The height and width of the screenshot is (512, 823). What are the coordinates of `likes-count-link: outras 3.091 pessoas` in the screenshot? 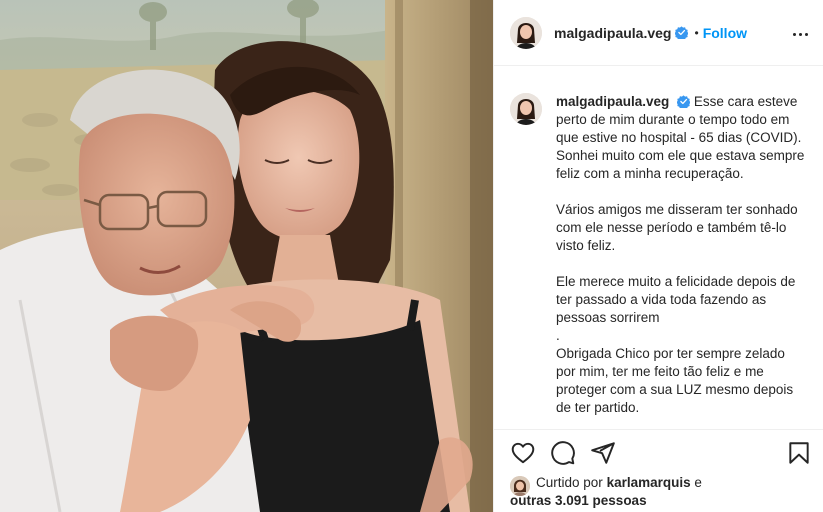 It's located at (578, 500).